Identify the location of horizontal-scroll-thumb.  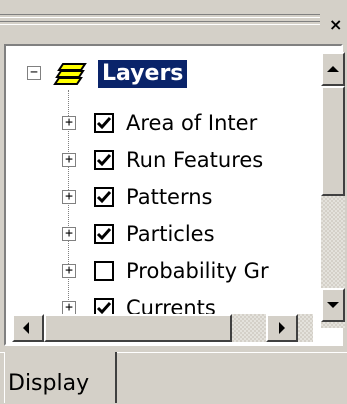
(138, 328).